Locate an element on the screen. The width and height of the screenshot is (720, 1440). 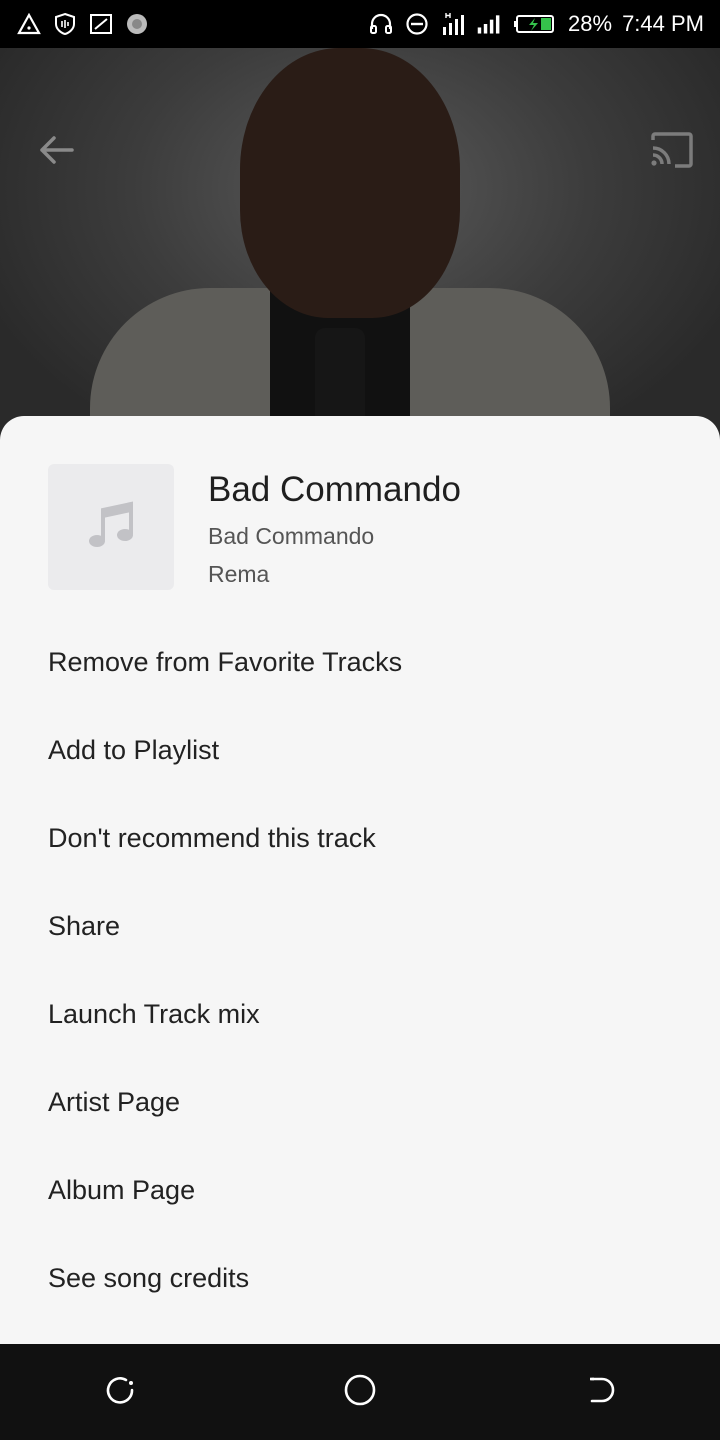
home-button is located at coordinates (360, 1392).